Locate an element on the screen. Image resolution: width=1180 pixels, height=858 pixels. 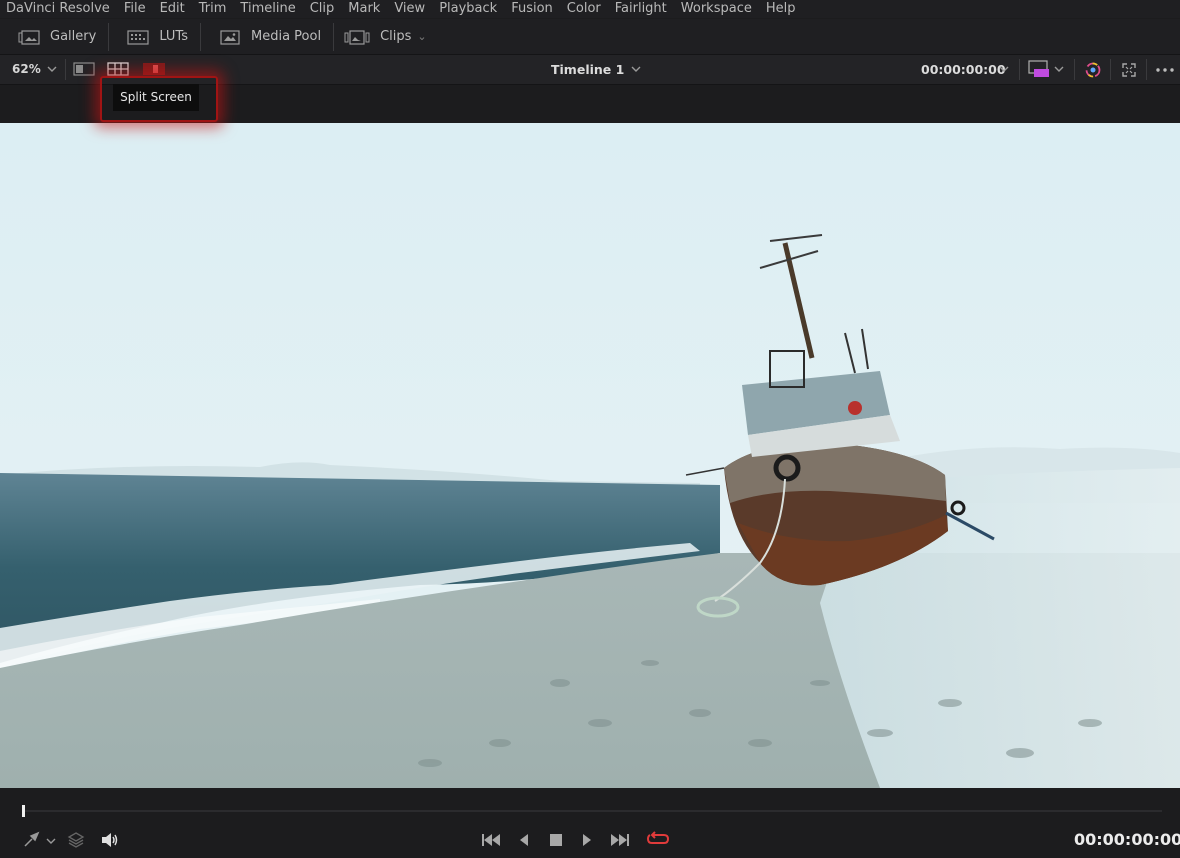
timeline-chevron-down-icon is located at coordinates (636, 69).